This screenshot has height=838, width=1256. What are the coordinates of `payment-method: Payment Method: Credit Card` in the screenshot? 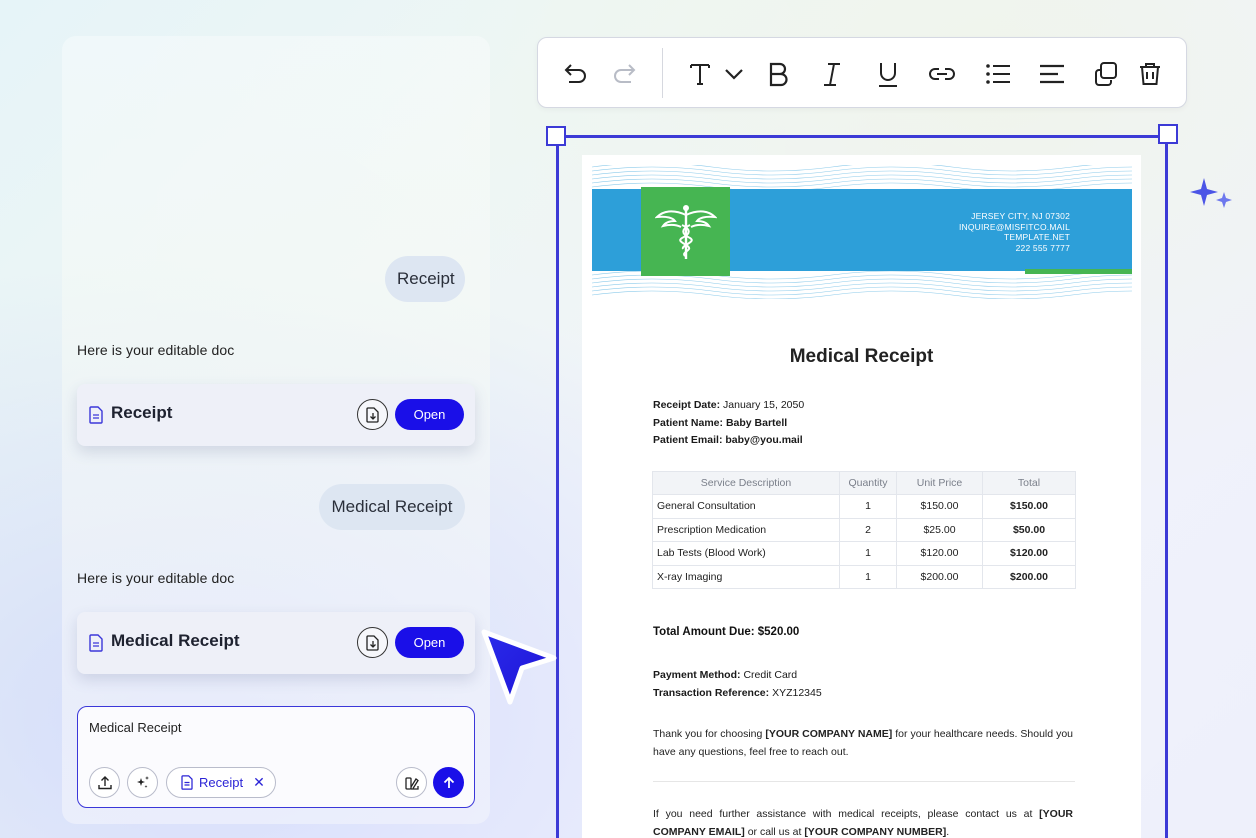 It's located at (725, 675).